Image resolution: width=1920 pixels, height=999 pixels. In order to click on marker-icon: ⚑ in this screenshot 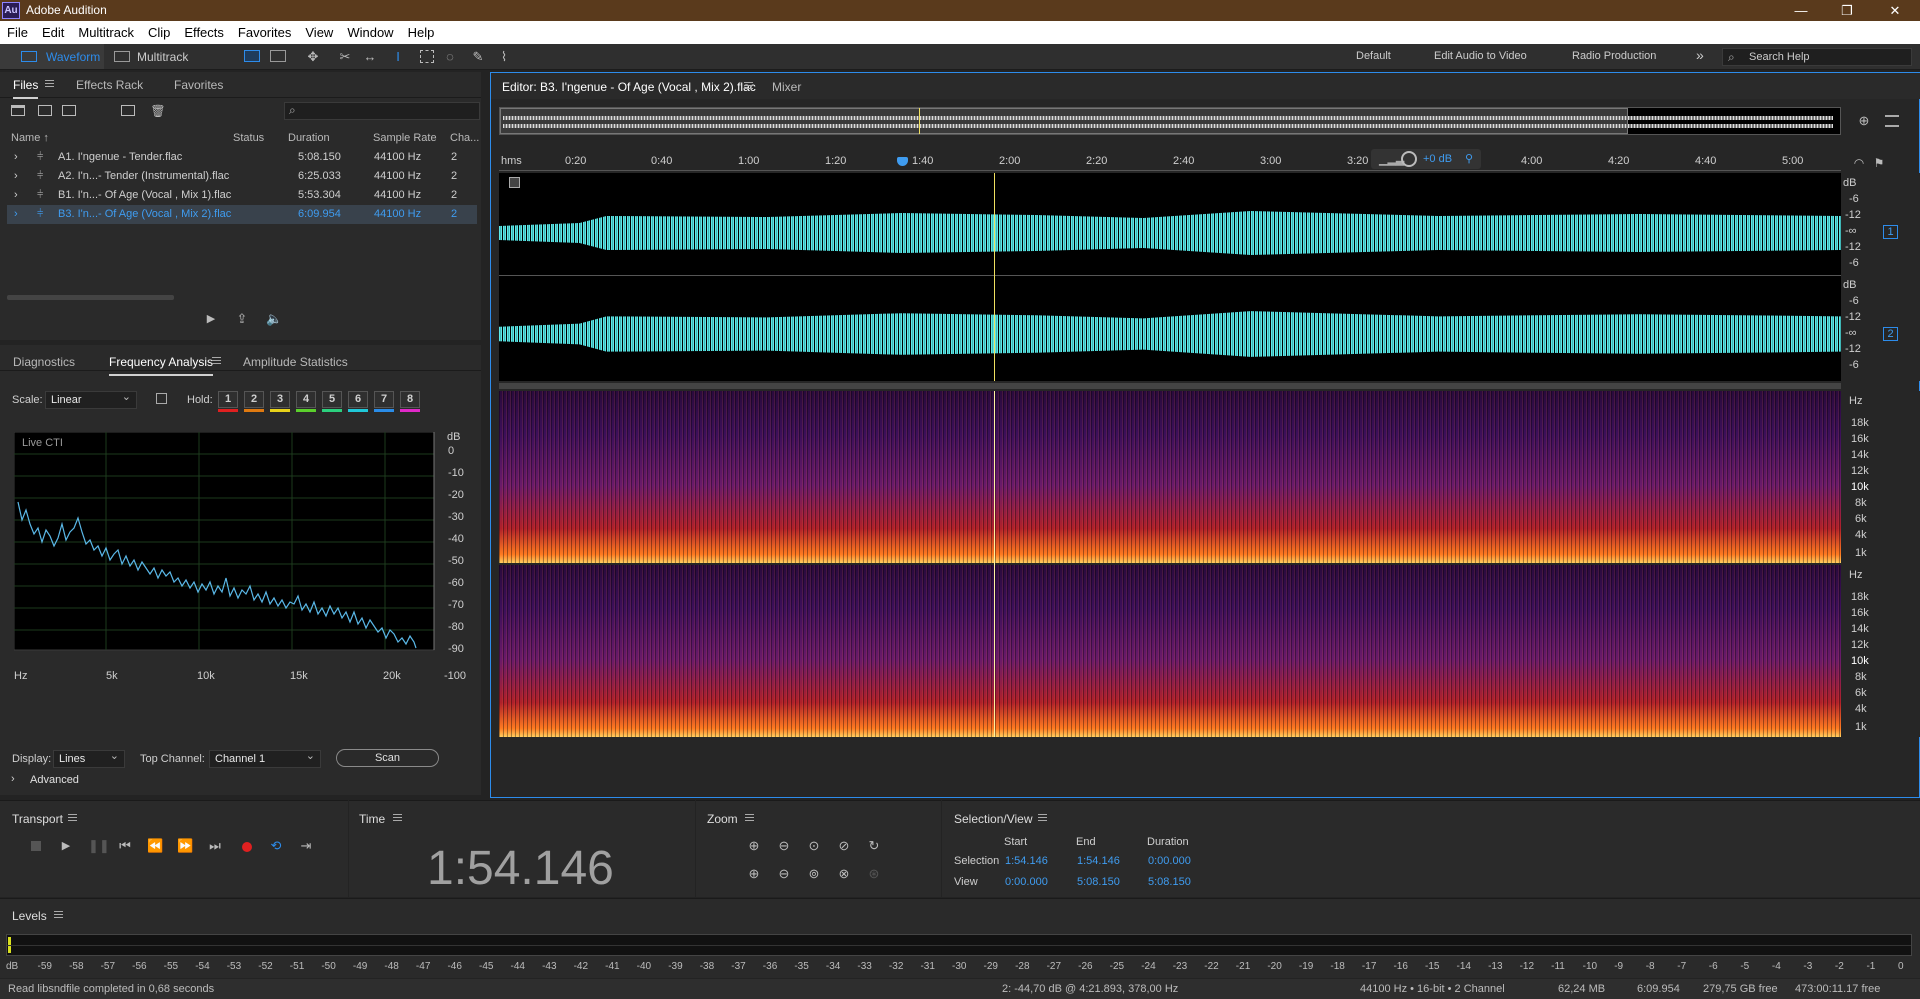, I will do `click(1879, 163)`.